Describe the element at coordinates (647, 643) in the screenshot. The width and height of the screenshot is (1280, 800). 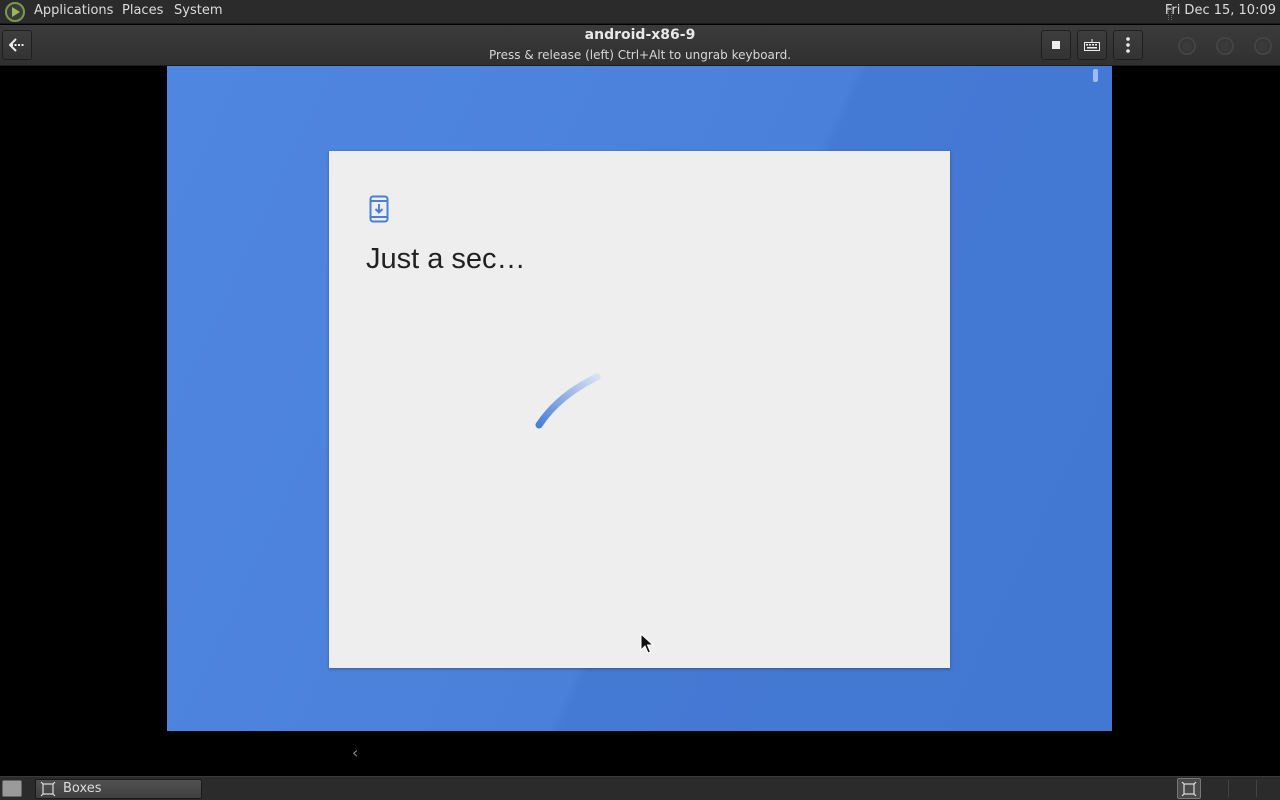
I see `mouse-cursor-icon` at that location.